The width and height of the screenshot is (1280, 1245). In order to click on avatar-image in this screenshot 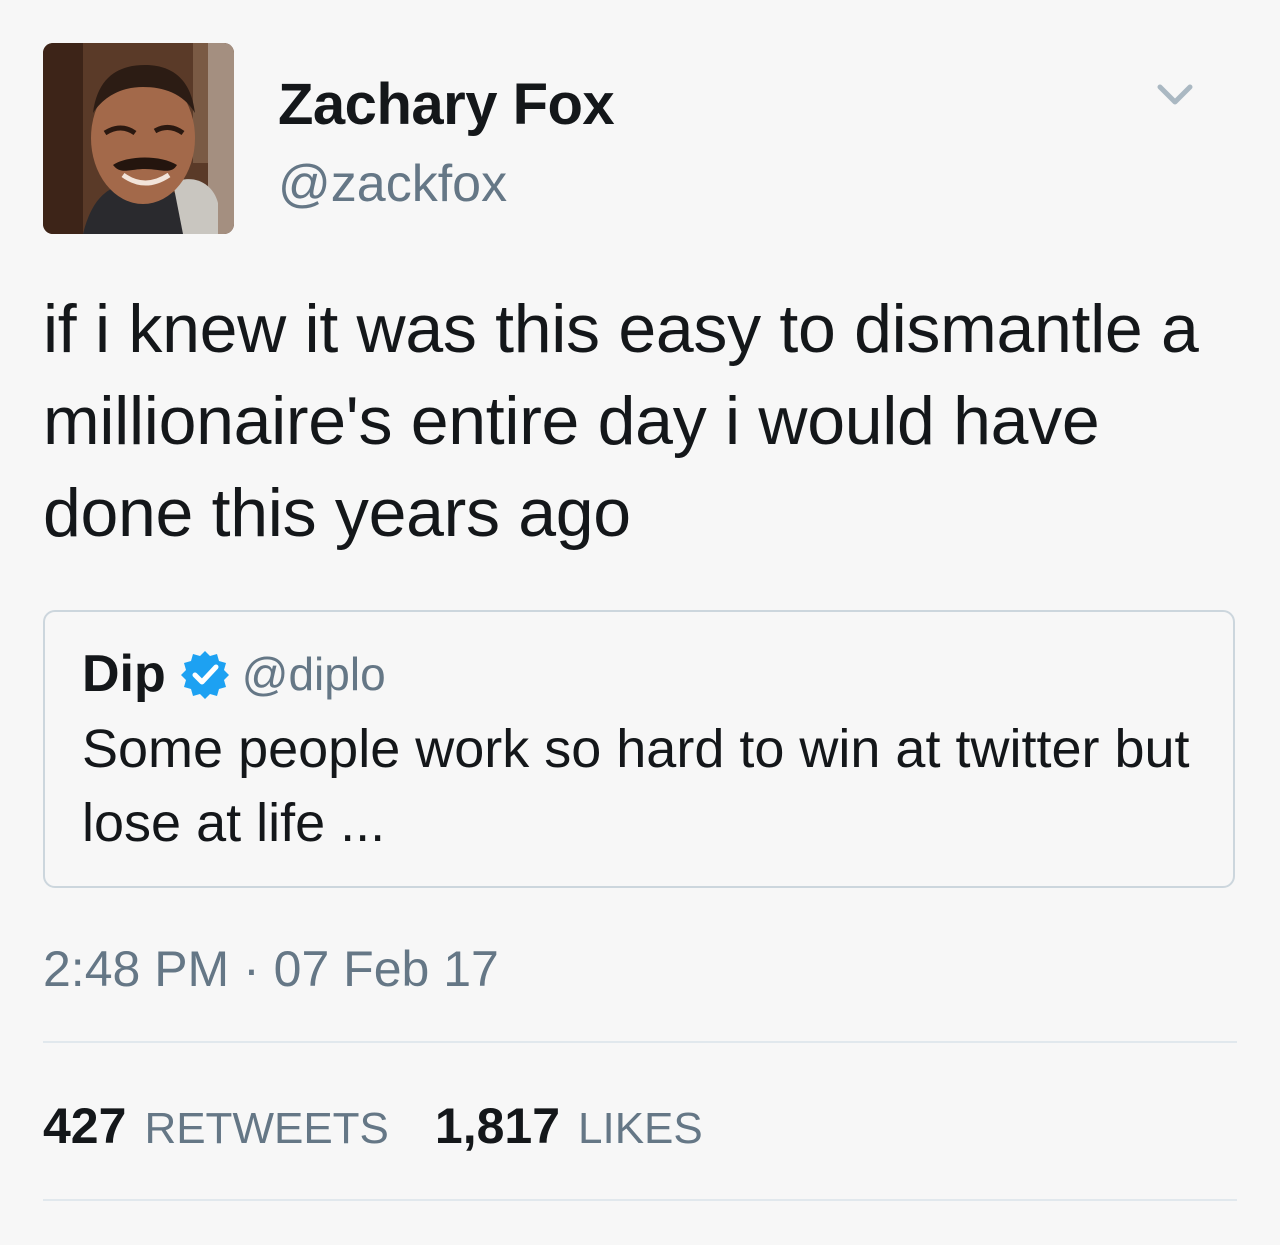, I will do `click(138, 138)`.